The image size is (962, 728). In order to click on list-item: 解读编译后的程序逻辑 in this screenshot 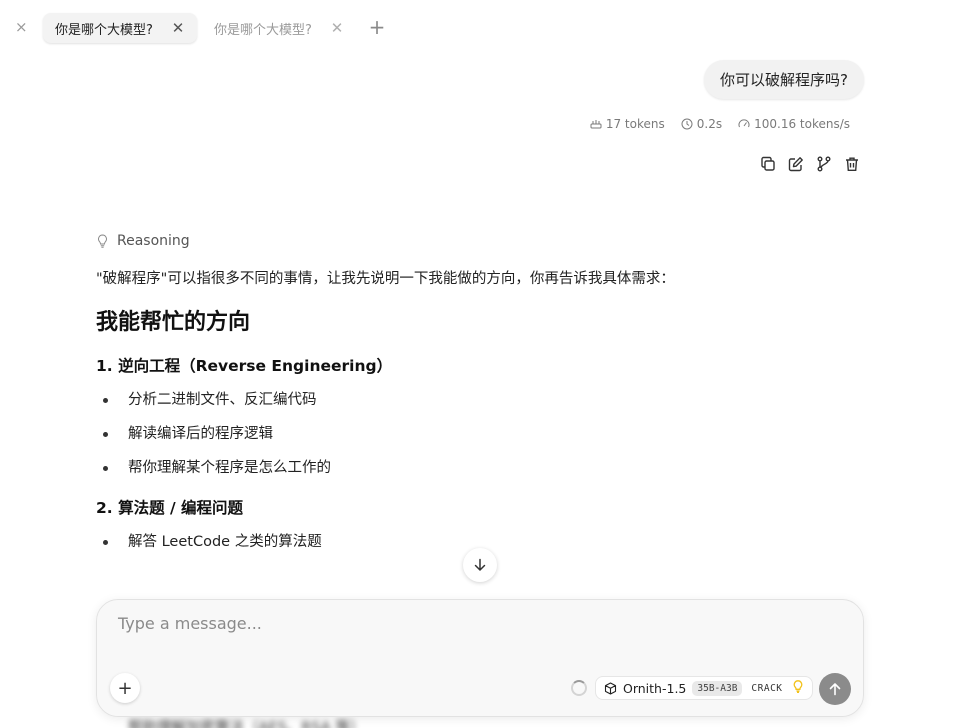, I will do `click(480, 439)`.